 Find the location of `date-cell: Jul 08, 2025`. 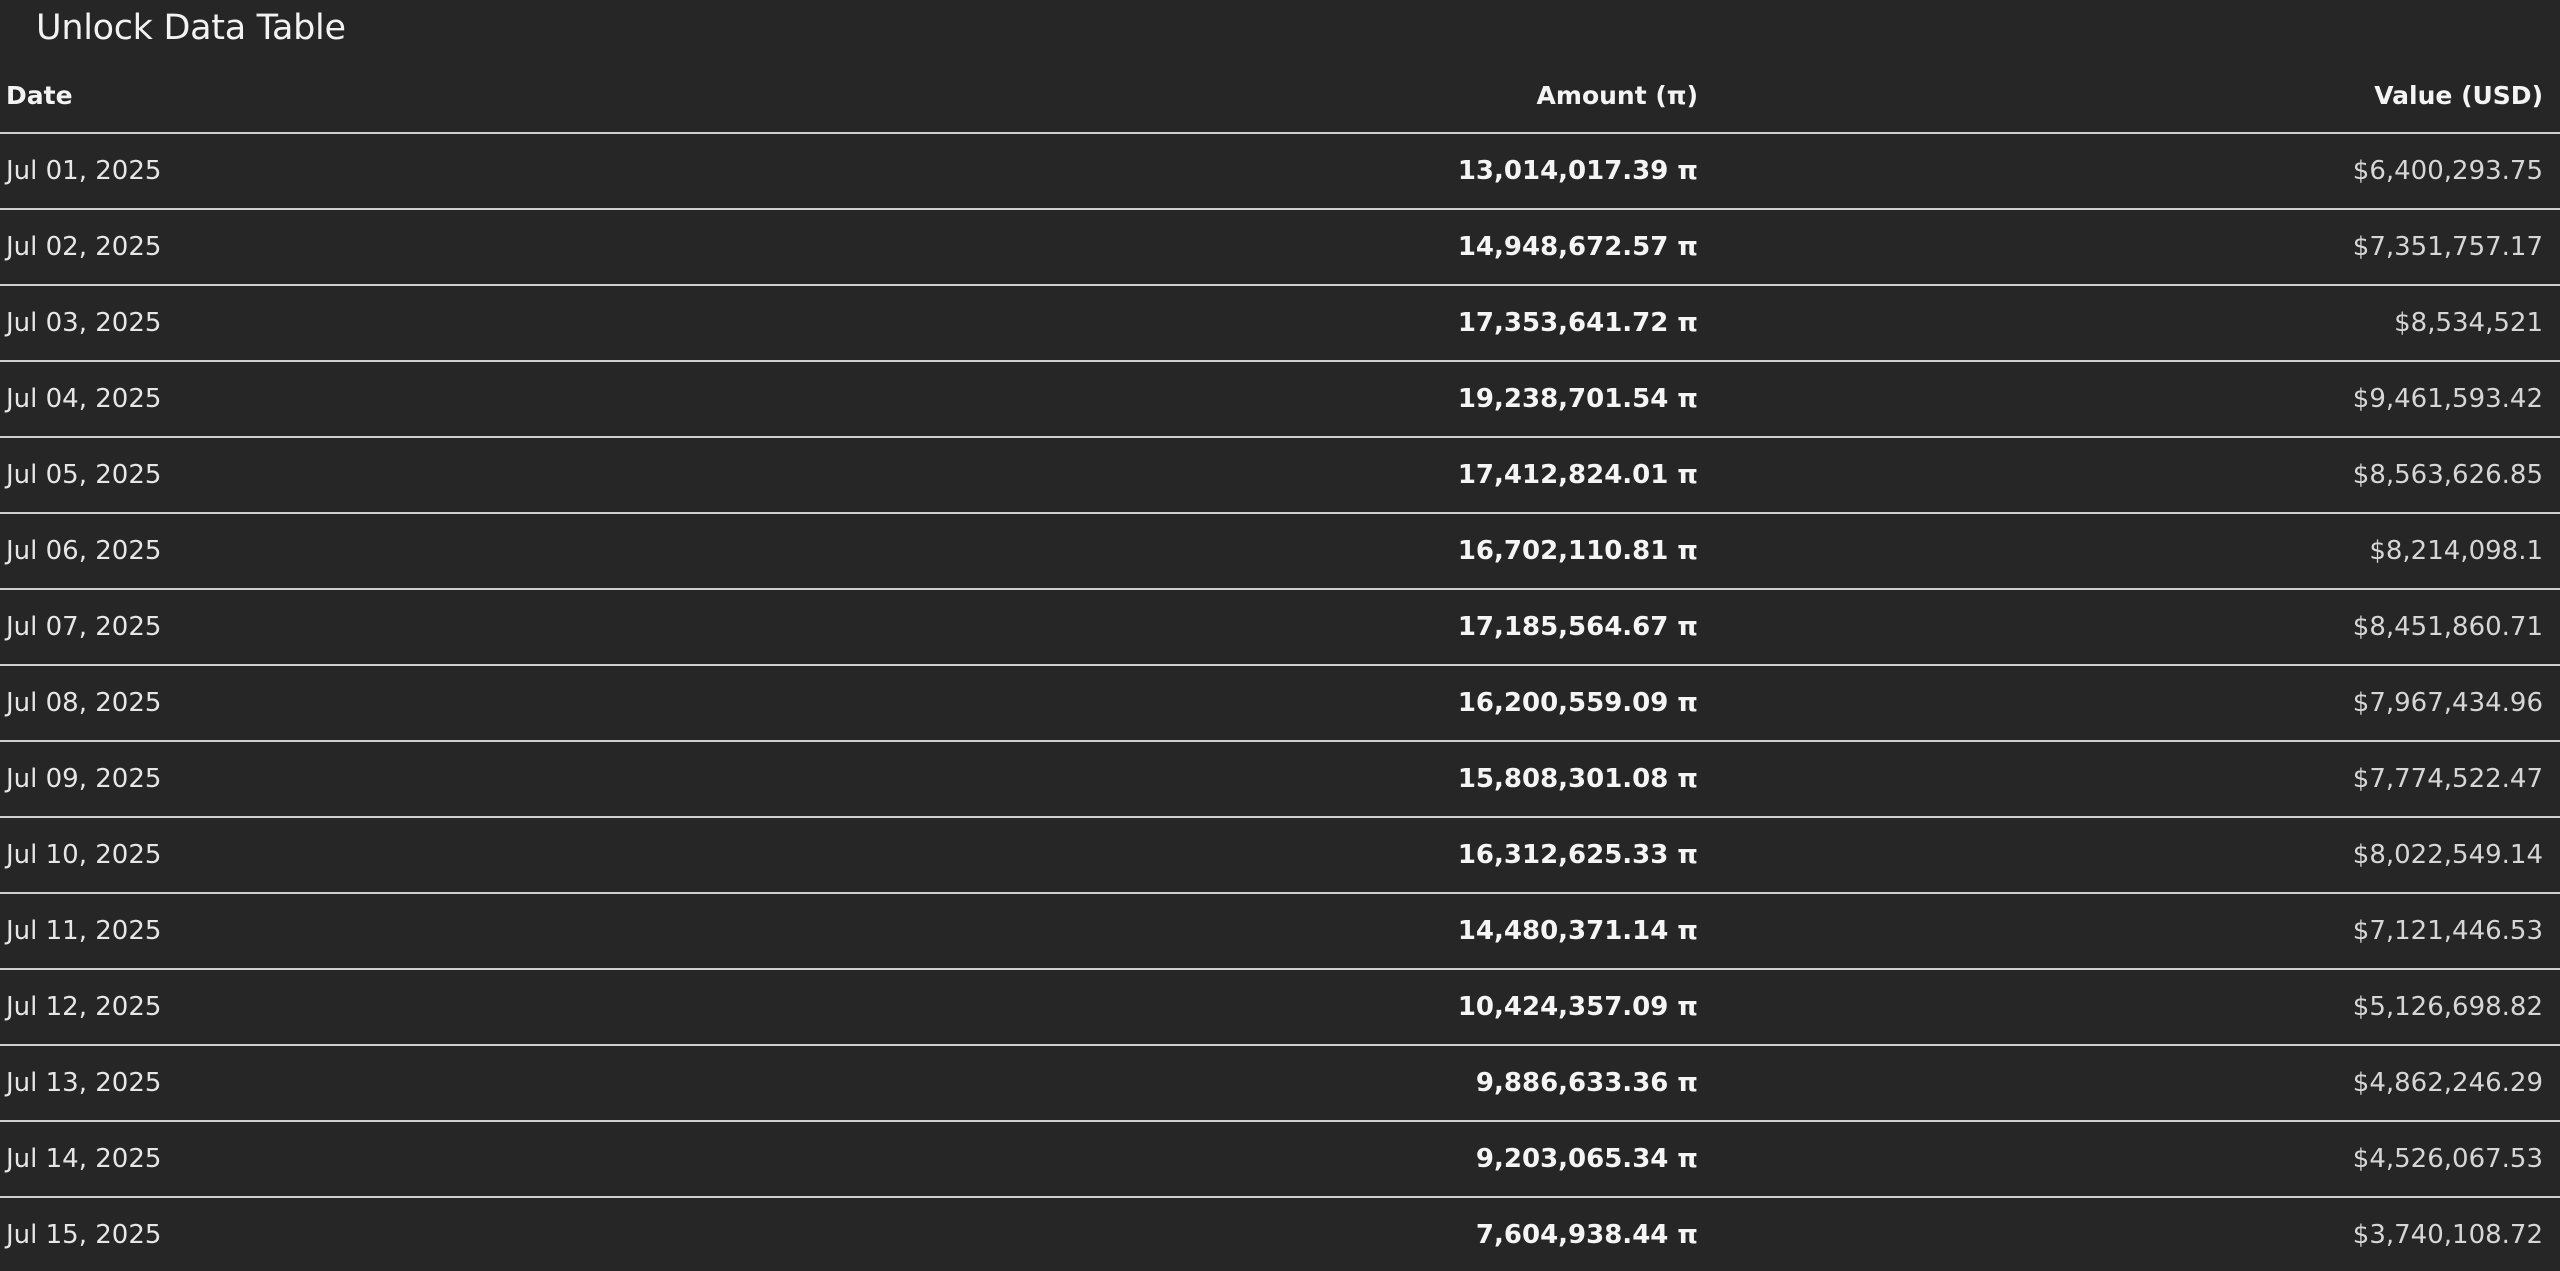

date-cell: Jul 08, 2025 is located at coordinates (550, 703).